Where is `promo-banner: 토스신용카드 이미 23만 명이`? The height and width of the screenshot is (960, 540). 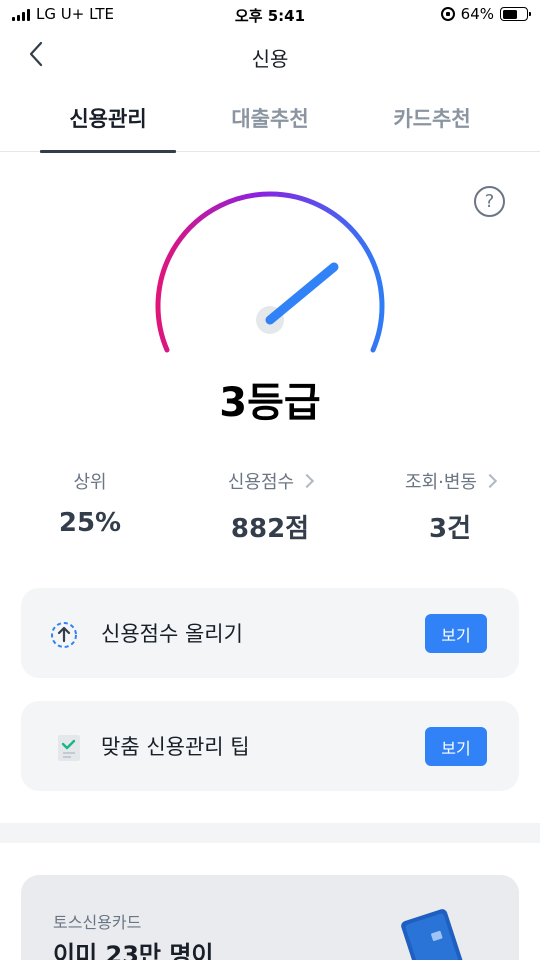 promo-banner: 토스신용카드 이미 23만 명이 is located at coordinates (270, 917).